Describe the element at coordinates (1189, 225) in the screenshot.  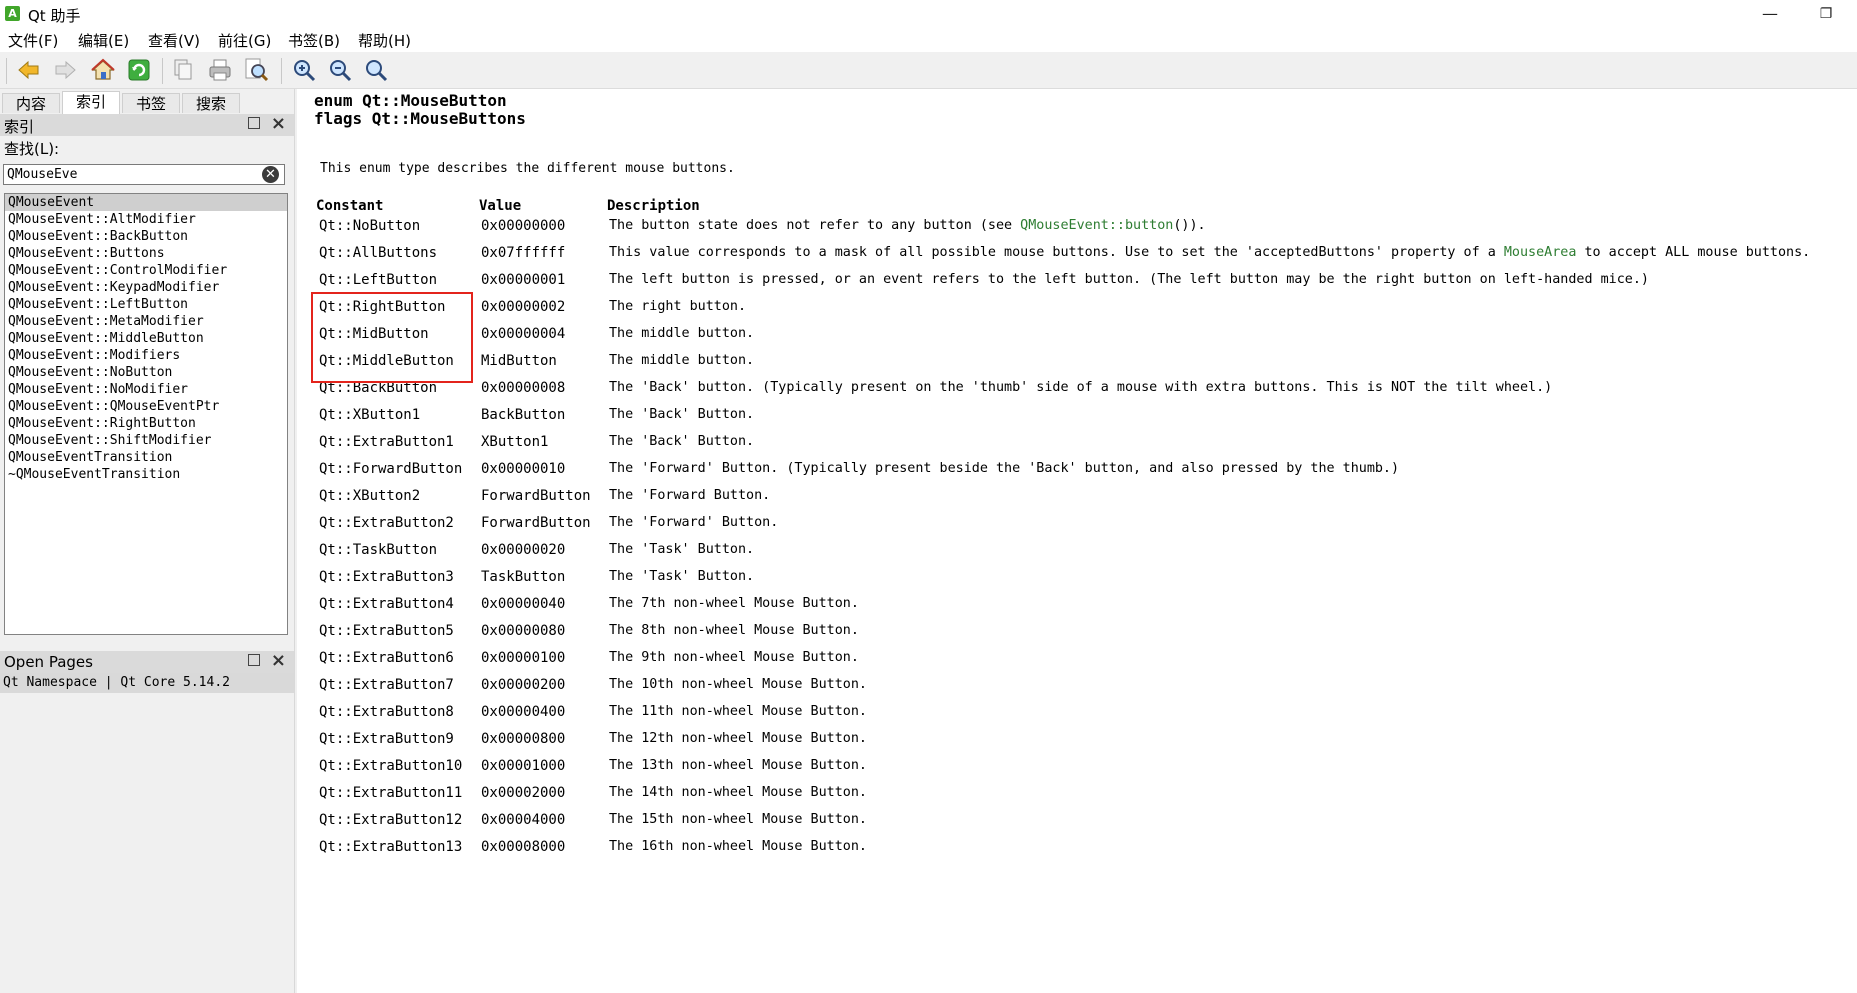
I see `description-text: ()).` at that location.